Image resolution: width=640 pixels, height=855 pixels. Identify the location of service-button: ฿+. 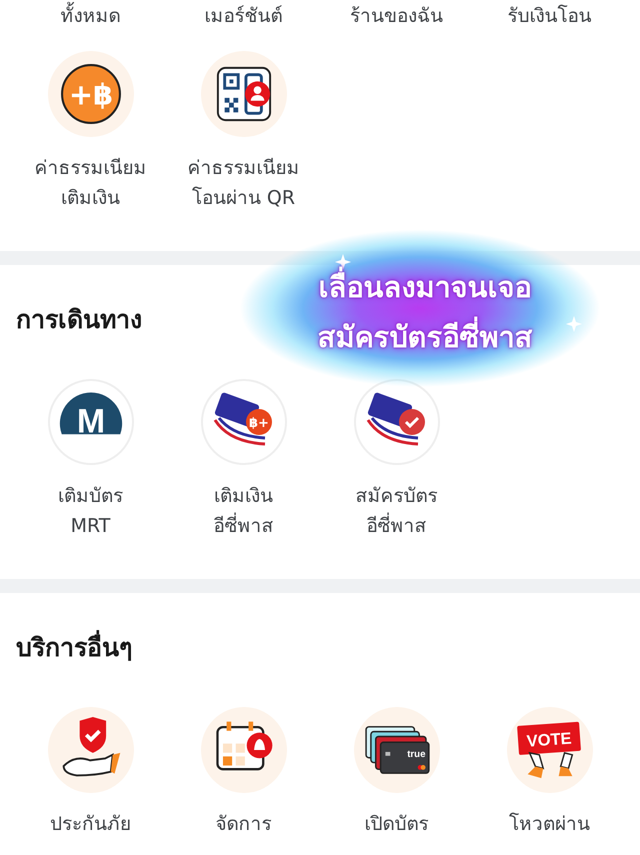
(243, 422).